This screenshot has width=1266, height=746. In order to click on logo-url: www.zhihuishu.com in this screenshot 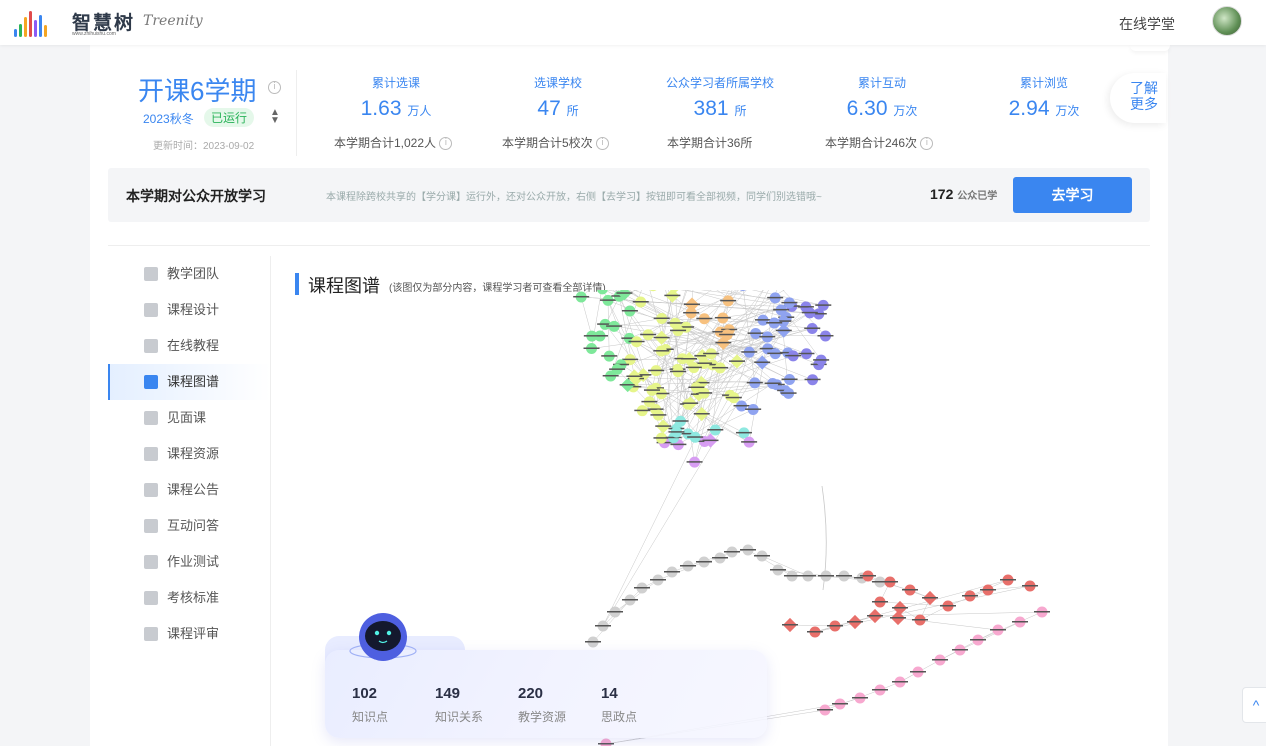, I will do `click(94, 34)`.